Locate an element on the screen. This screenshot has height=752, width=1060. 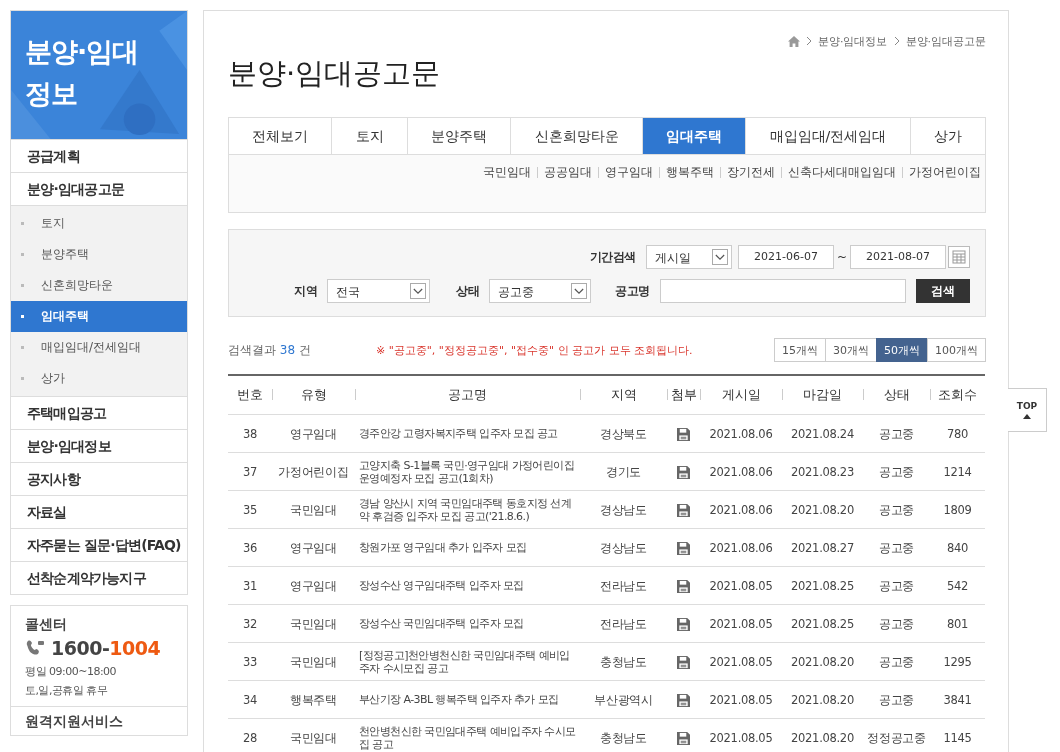
page-size-button: 30개씩 is located at coordinates (851, 350).